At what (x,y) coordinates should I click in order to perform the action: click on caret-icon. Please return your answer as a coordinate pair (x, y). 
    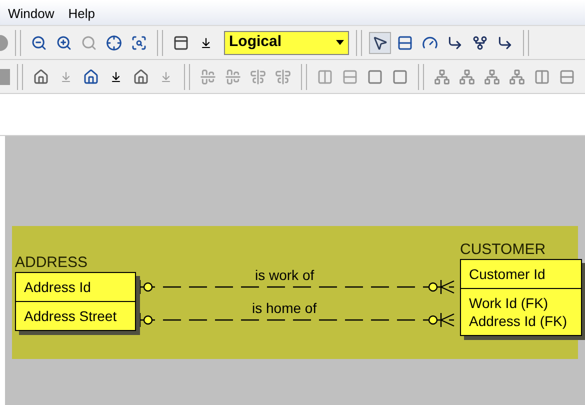
    Looking at the image, I should click on (340, 42).